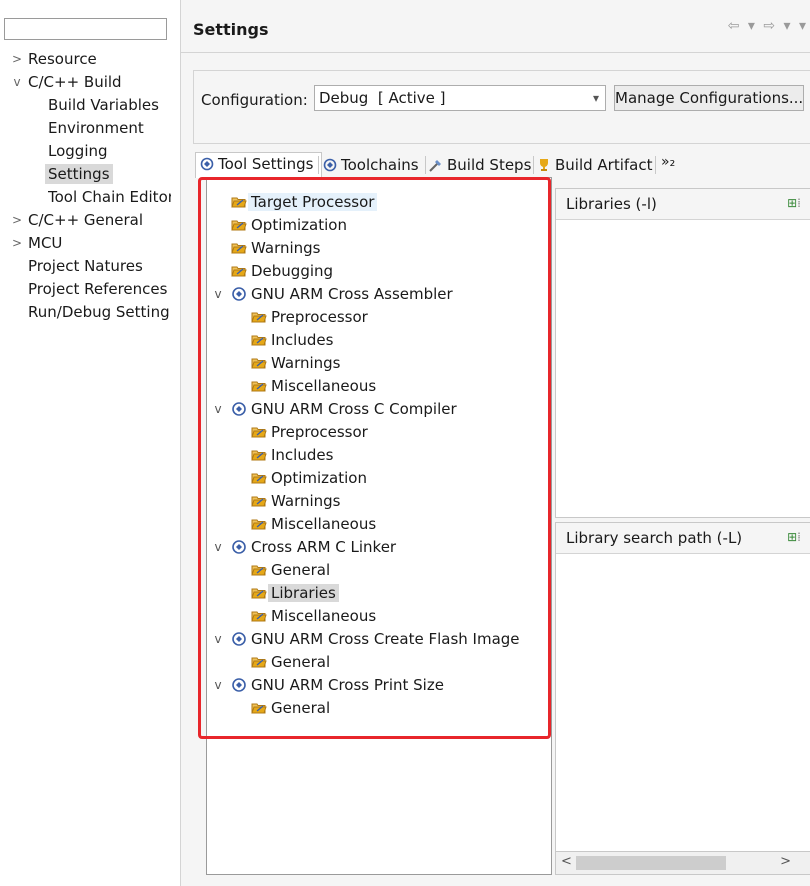 Image resolution: width=810 pixels, height=886 pixels. Describe the element at coordinates (319, 317) in the screenshot. I see `tree-item-label: Preprocessor` at that location.